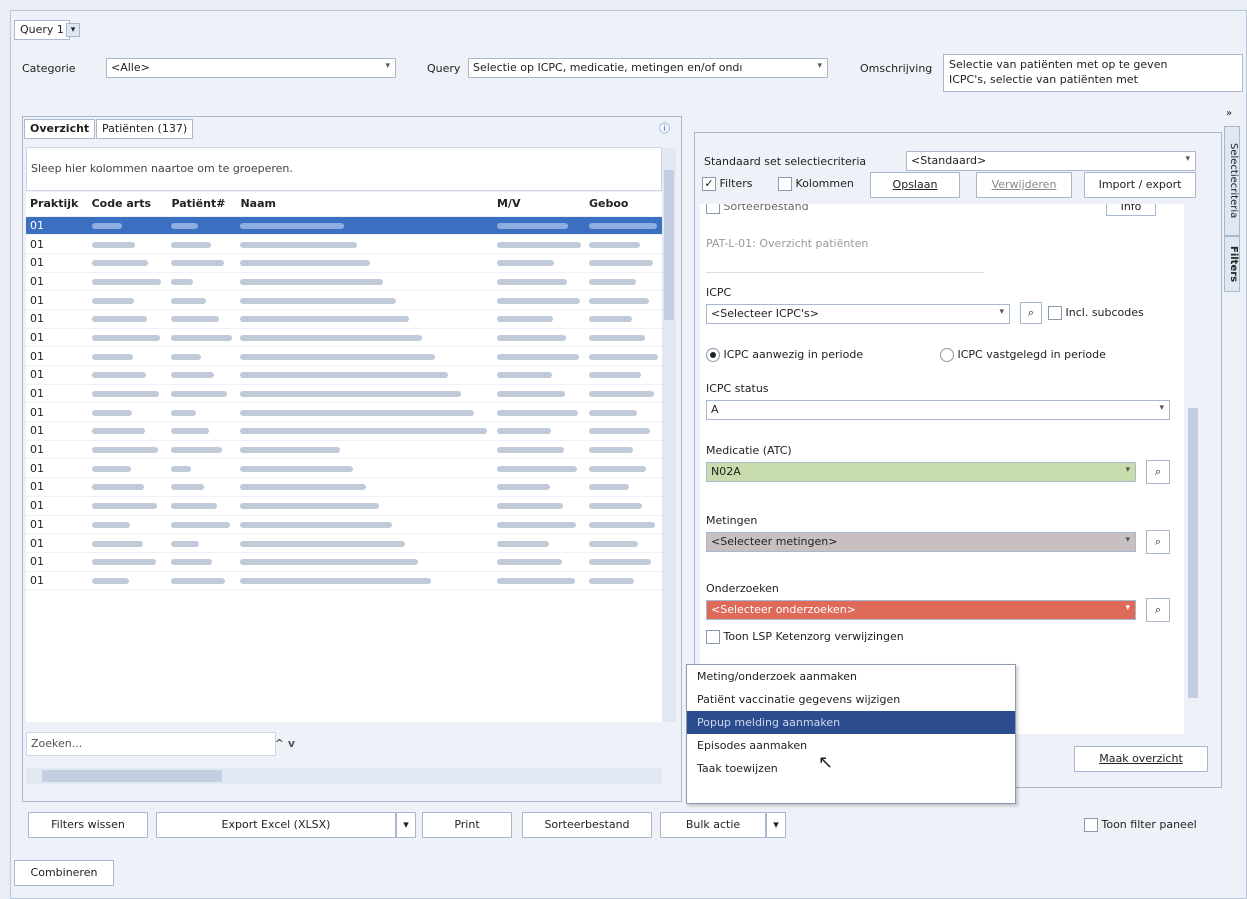 The height and width of the screenshot is (899, 1247). What do you see at coordinates (64, 873) in the screenshot?
I see `combineren-button: Combineren` at bounding box center [64, 873].